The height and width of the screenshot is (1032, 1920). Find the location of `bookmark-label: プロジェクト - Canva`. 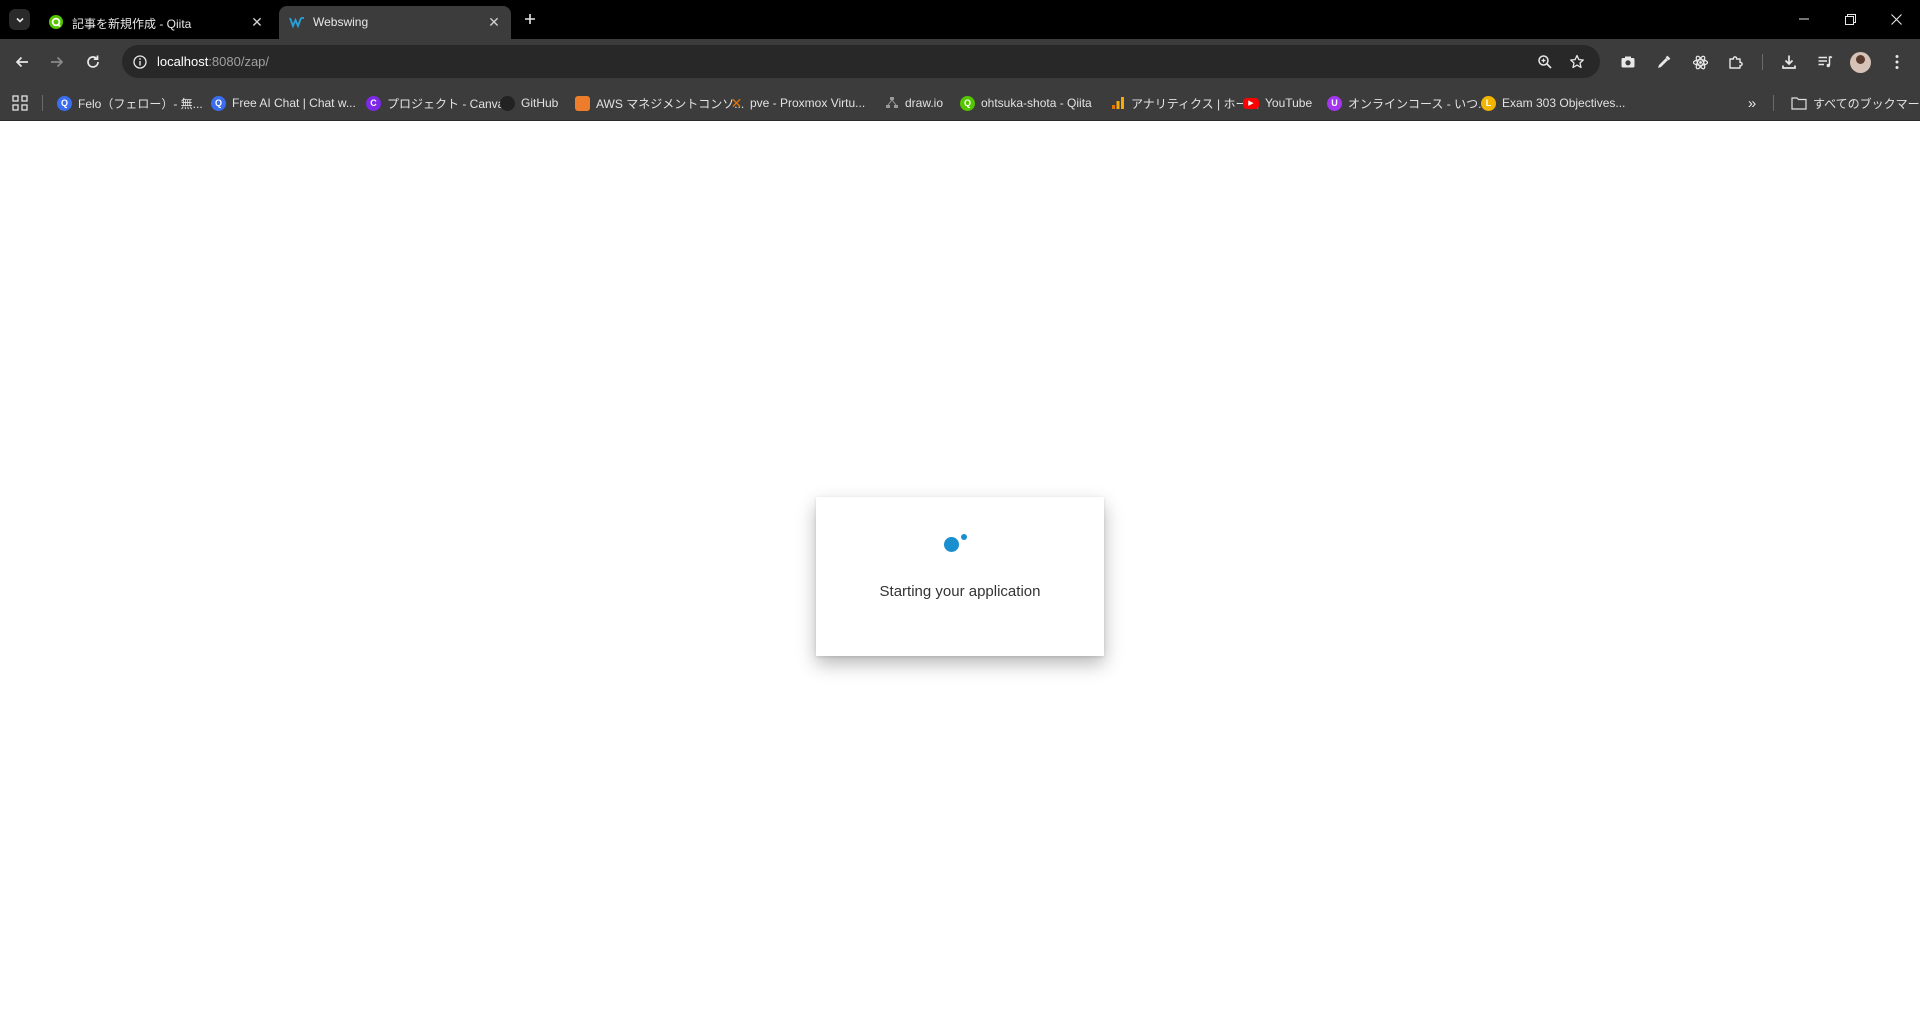

bookmark-label: プロジェクト - Canva is located at coordinates (446, 103).